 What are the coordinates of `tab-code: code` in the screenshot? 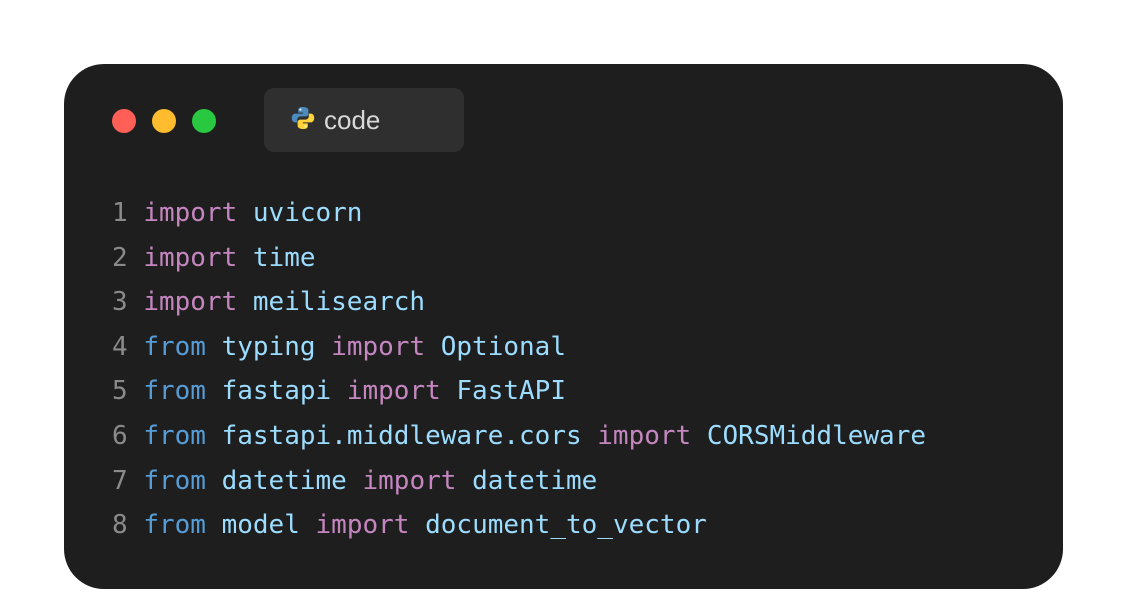 It's located at (364, 120).